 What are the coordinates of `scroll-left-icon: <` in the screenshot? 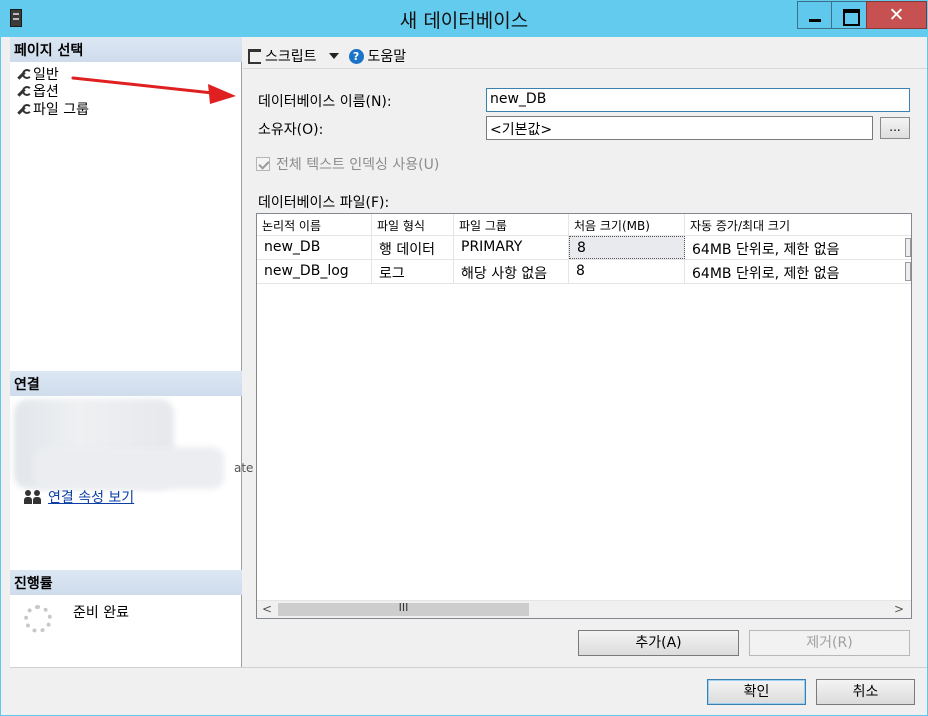 It's located at (267, 609).